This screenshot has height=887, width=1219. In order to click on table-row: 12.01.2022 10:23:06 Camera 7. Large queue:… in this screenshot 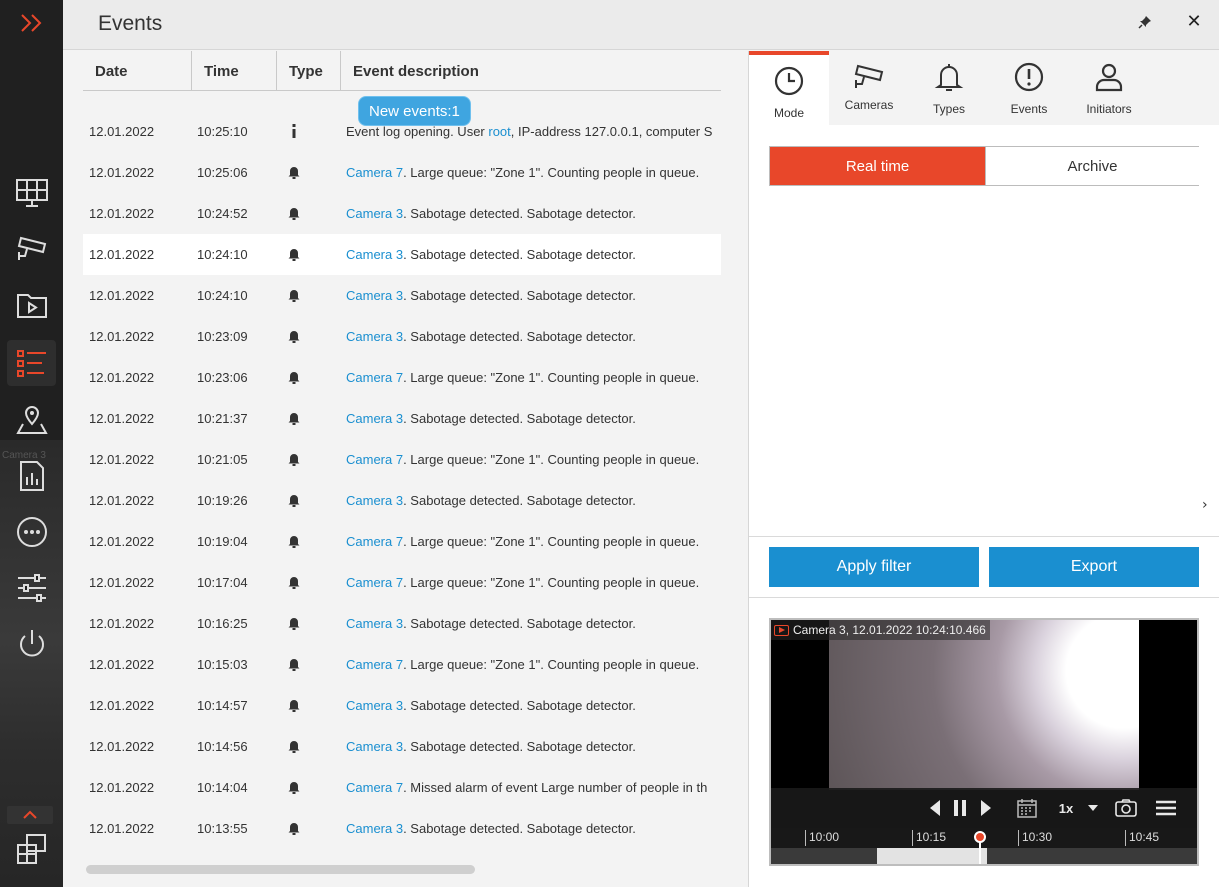, I will do `click(402, 377)`.